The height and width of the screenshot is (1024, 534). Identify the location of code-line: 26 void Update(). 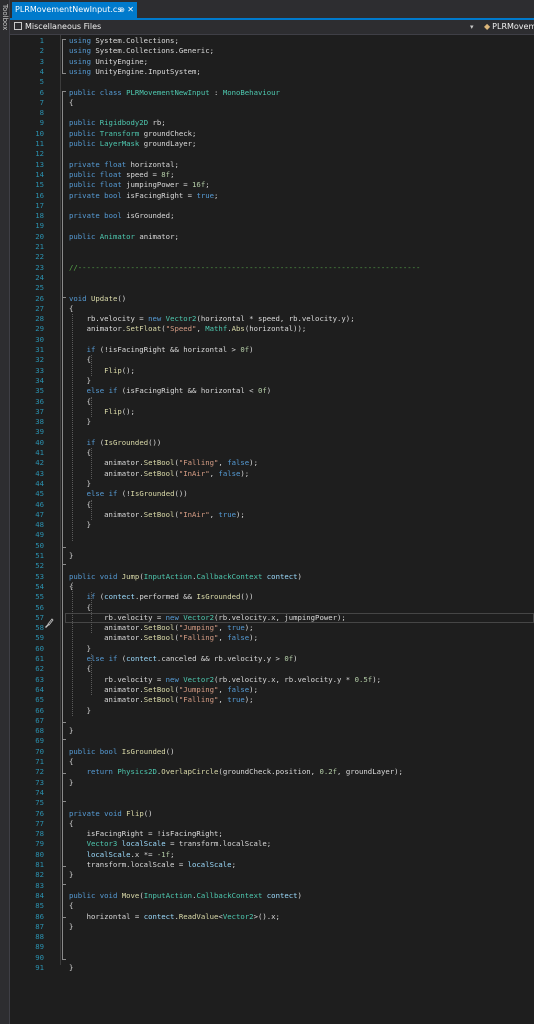
(272, 299).